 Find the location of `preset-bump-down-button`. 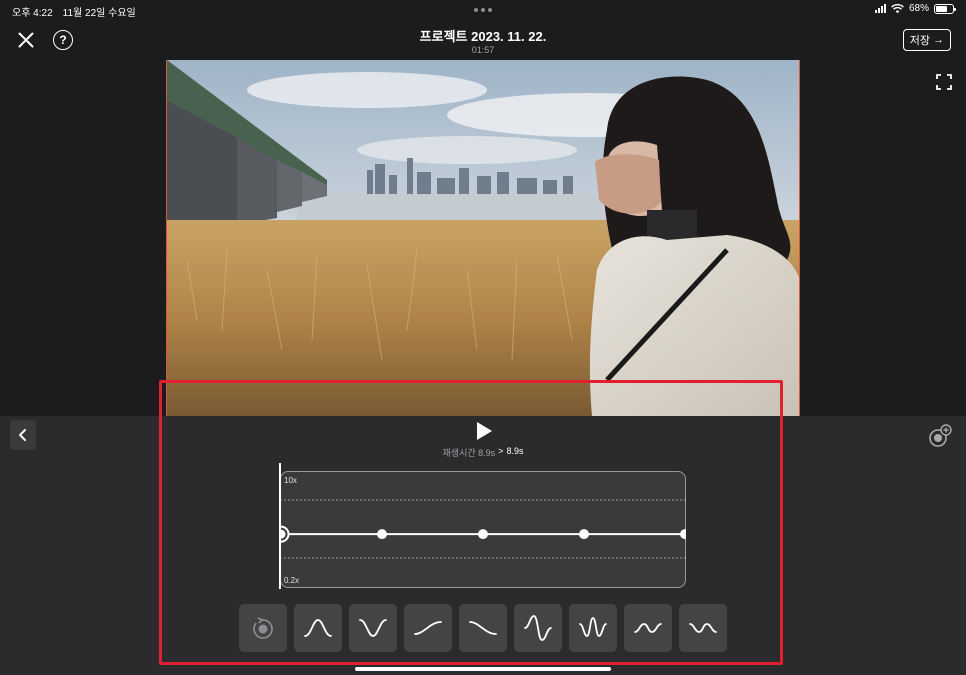

preset-bump-down-button is located at coordinates (373, 628).